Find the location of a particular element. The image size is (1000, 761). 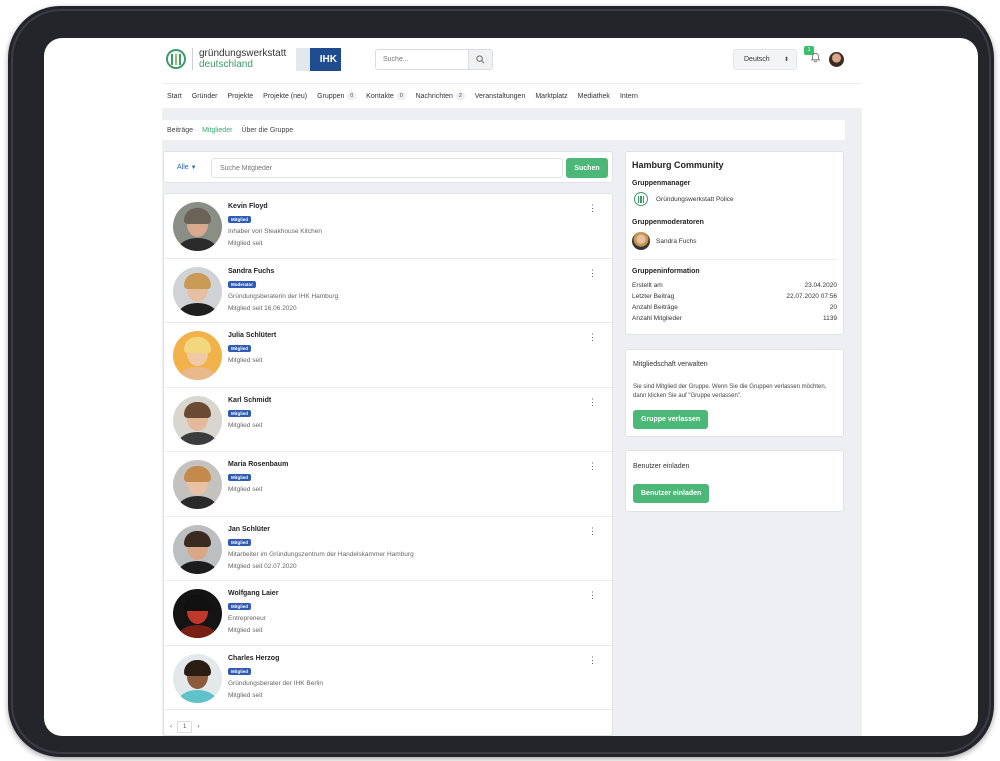

member-search-button: Suchen is located at coordinates (587, 168).